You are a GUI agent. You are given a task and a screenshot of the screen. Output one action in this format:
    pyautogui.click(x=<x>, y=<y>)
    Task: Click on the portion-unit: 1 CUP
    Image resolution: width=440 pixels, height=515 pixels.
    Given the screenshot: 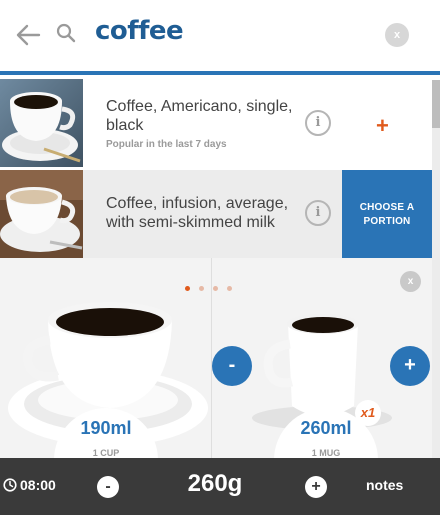 What is the action you would take?
    pyautogui.click(x=106, y=453)
    